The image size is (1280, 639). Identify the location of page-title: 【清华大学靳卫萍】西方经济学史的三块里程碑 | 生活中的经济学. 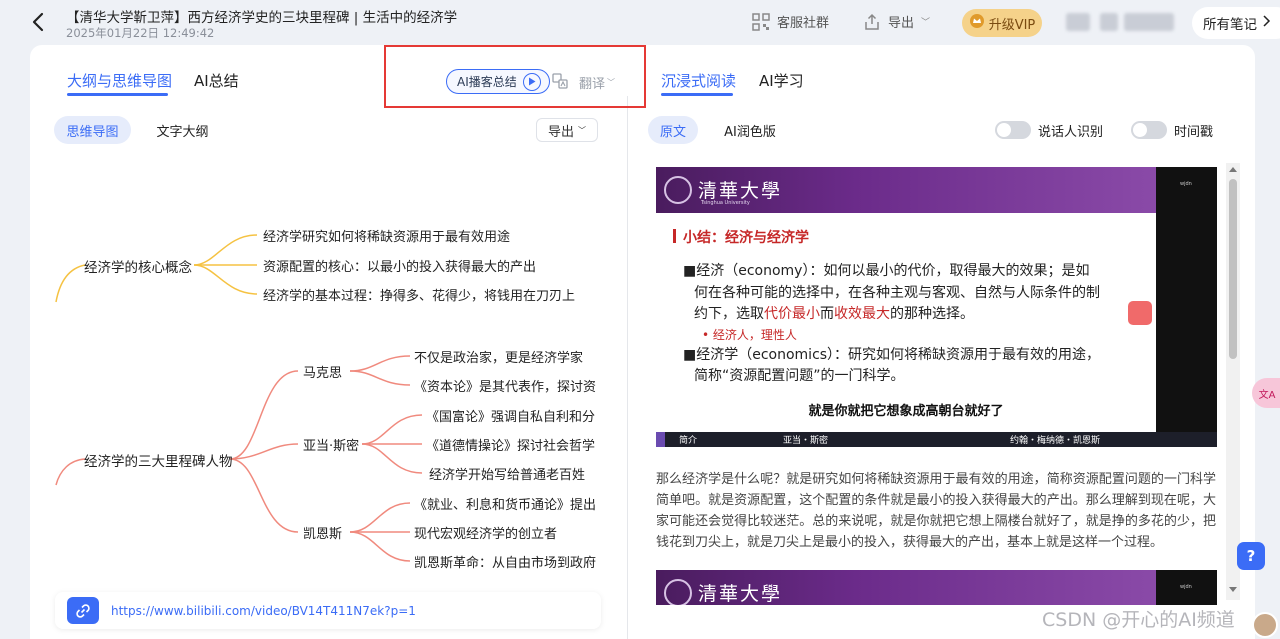
(262, 18).